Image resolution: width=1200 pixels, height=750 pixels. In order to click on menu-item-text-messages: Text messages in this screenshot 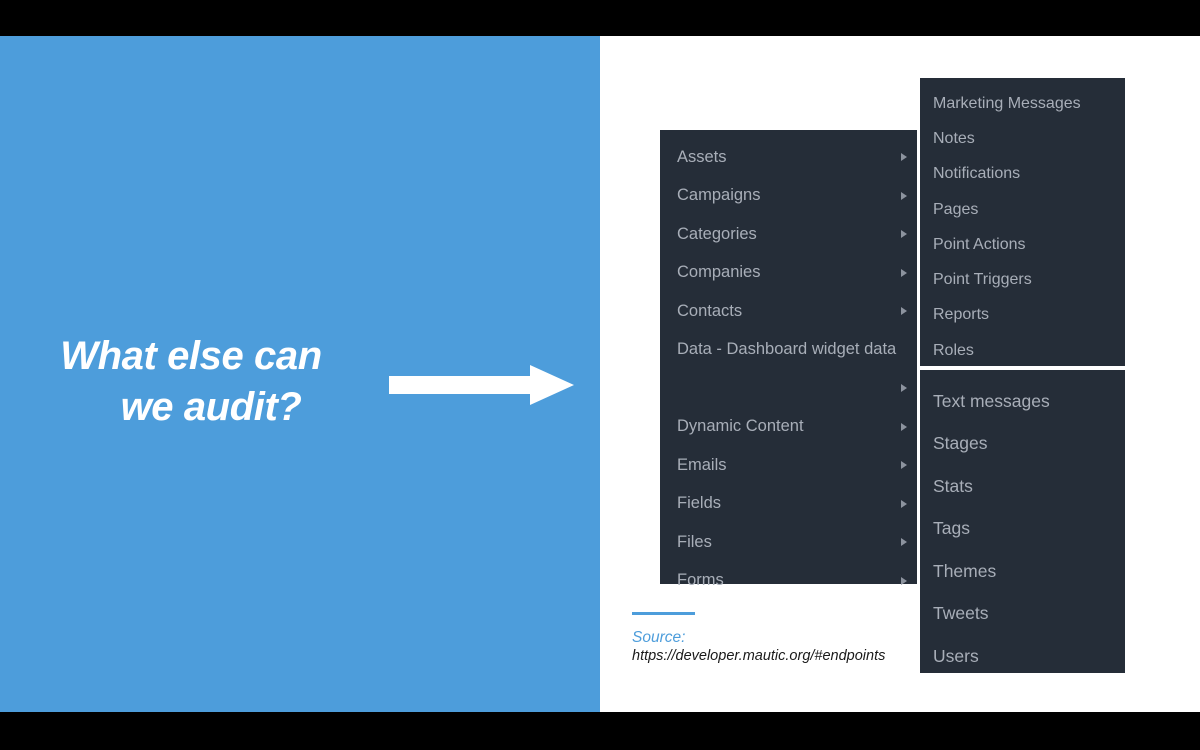, I will do `click(1022, 401)`.